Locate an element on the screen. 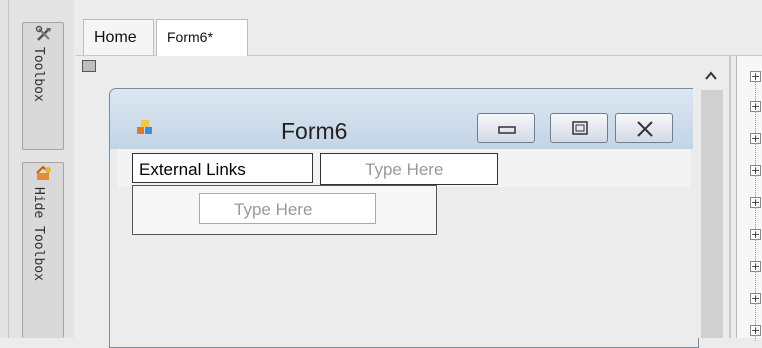  left-edge-line is located at coordinates (8, 169).